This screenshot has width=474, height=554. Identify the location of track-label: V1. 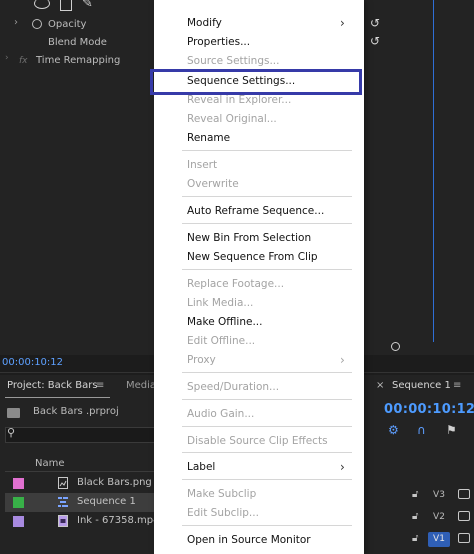
(439, 539).